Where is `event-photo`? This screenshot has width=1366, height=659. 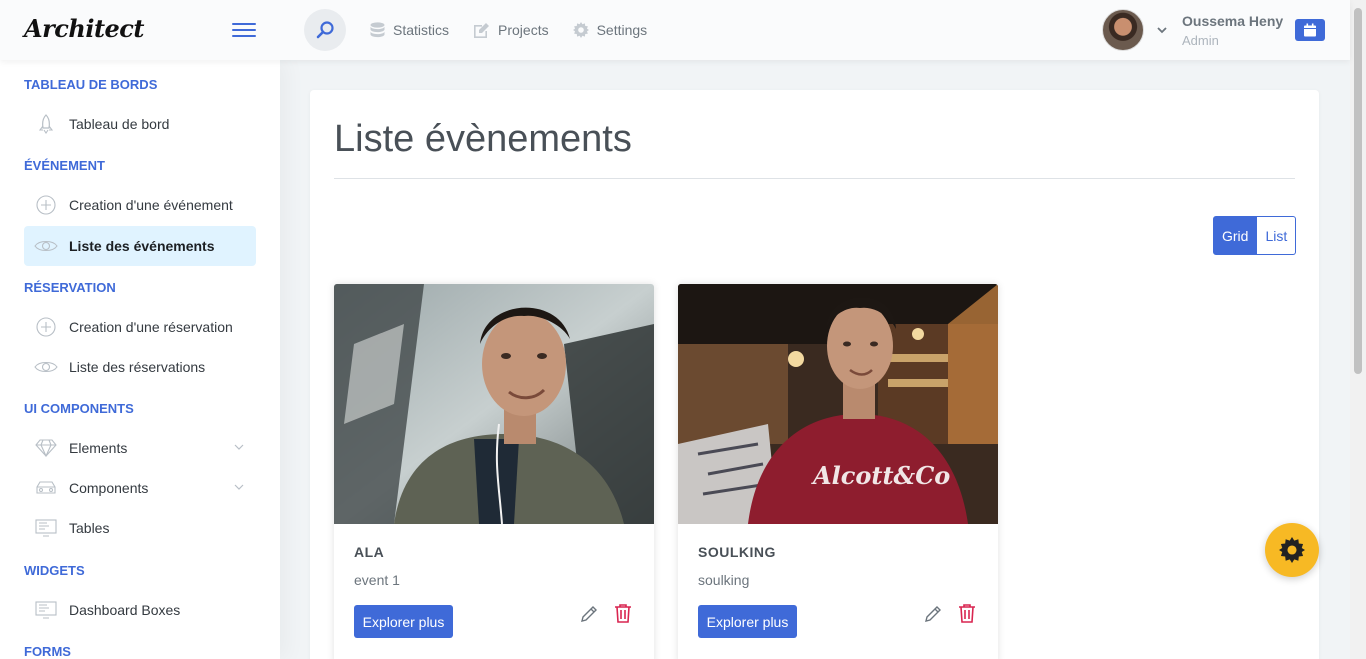
event-photo is located at coordinates (494, 404).